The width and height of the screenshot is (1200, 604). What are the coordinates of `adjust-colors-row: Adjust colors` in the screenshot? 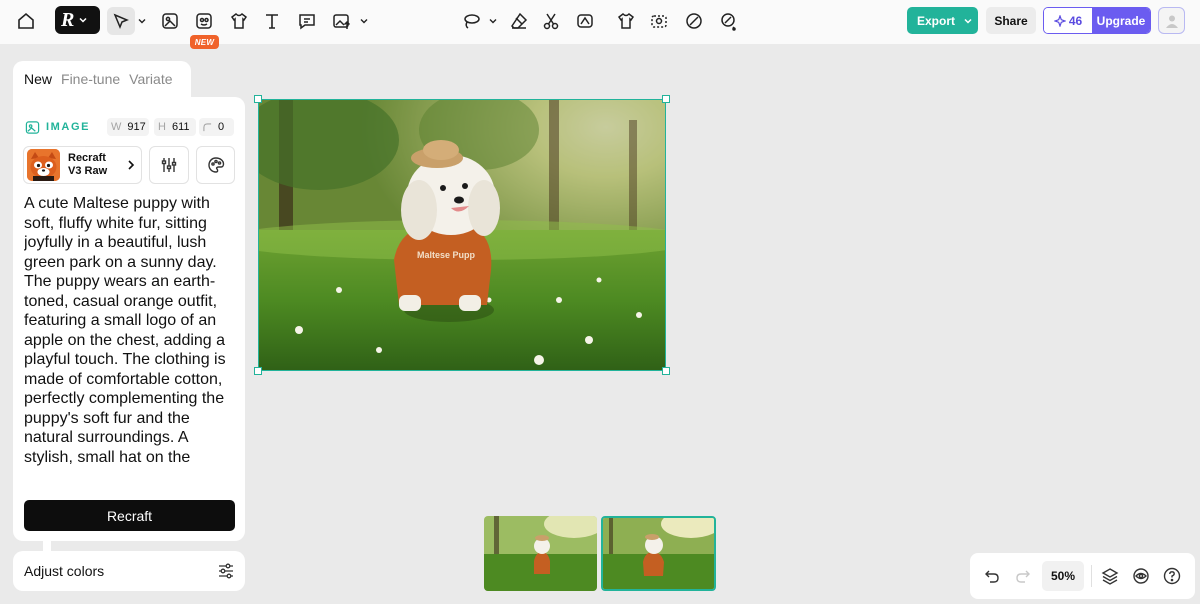 It's located at (129, 571).